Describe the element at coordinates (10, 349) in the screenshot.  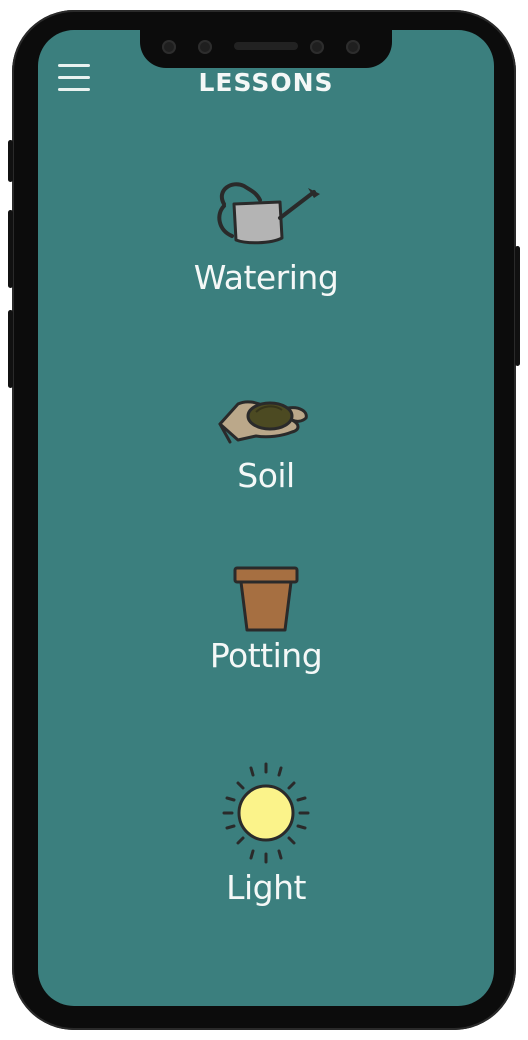
I see `phone-volume-down-button` at that location.